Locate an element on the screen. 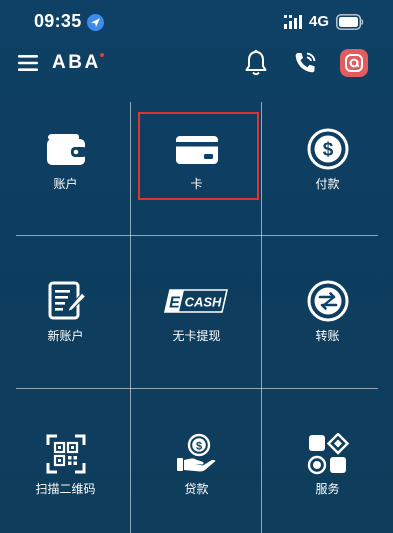  tile-new-account: 新账户 is located at coordinates (65, 311).